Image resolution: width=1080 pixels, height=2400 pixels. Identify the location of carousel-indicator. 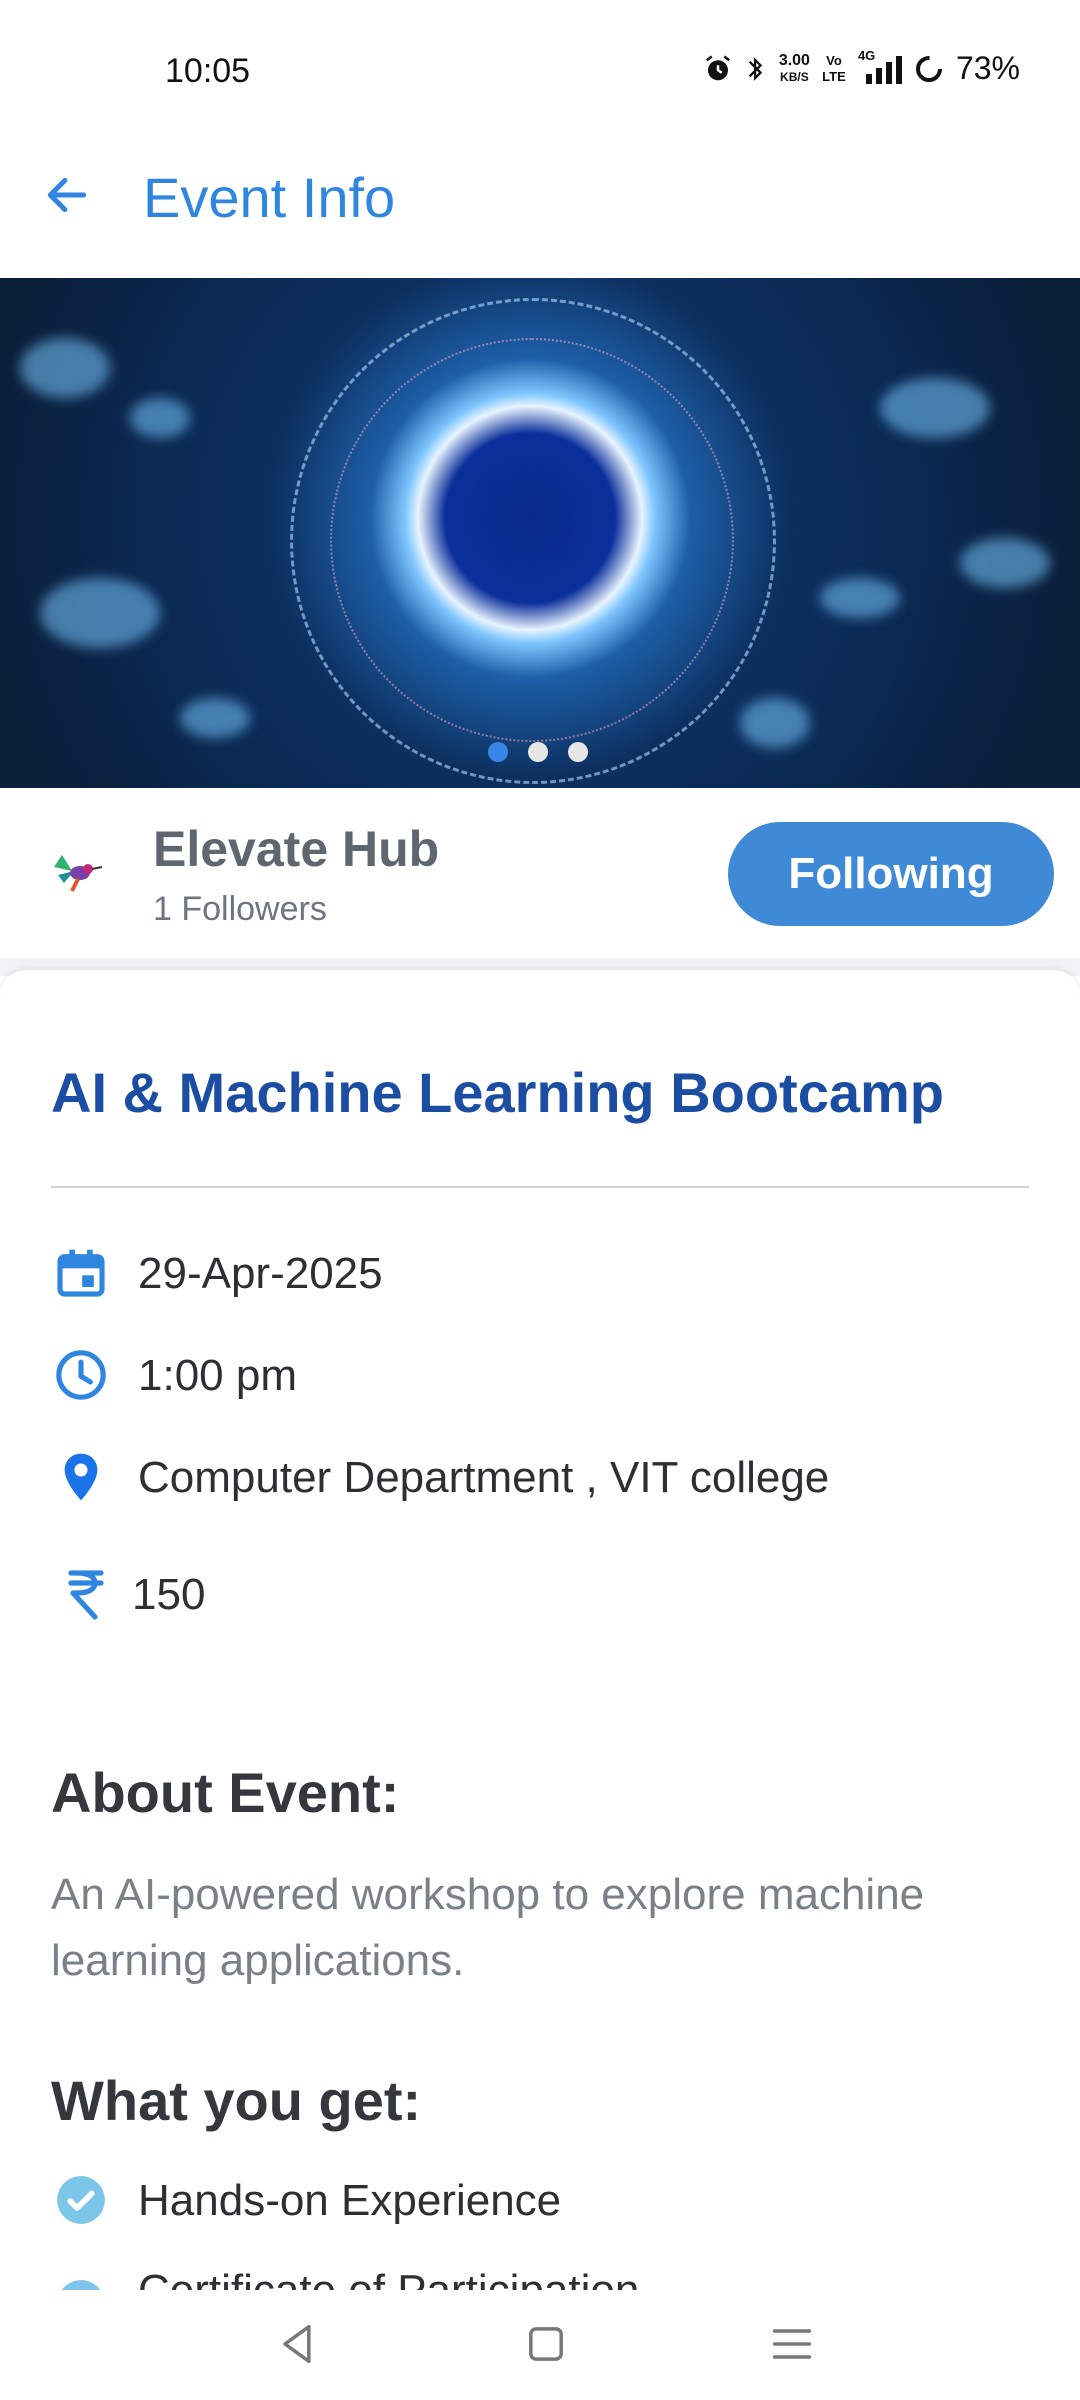
(538, 752).